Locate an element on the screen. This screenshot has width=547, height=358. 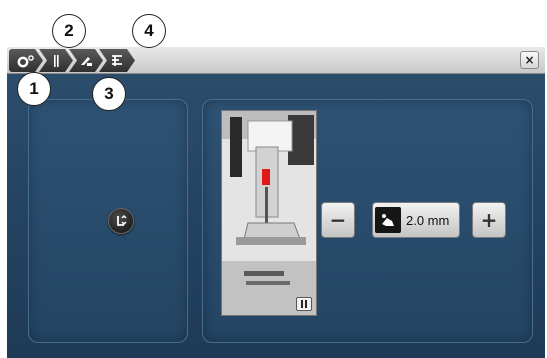
breadcrumb-settings is located at coordinates (26, 60).